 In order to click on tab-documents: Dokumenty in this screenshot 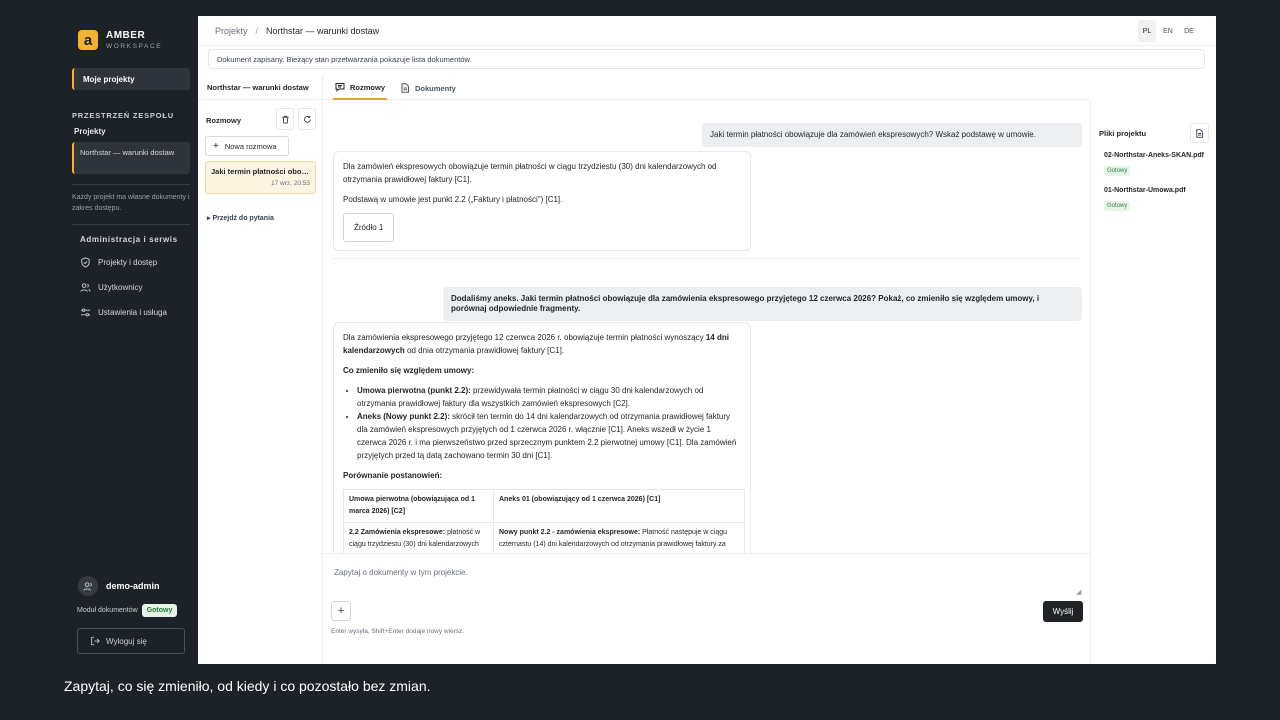, I will do `click(428, 88)`.